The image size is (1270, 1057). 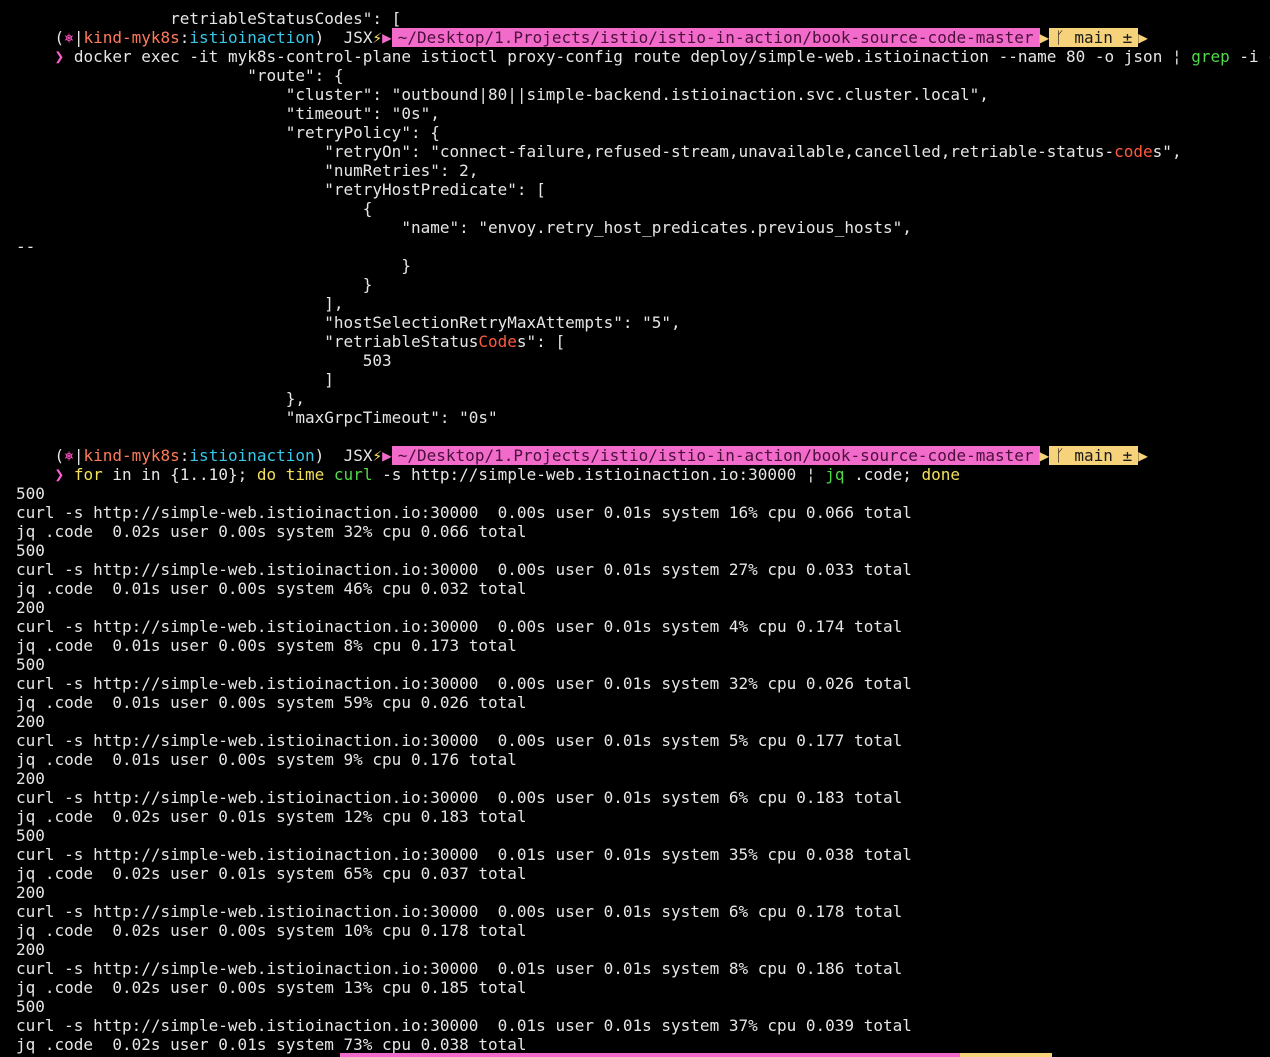 I want to click on json-line: "timeout": "0s",, so click(x=228, y=113).